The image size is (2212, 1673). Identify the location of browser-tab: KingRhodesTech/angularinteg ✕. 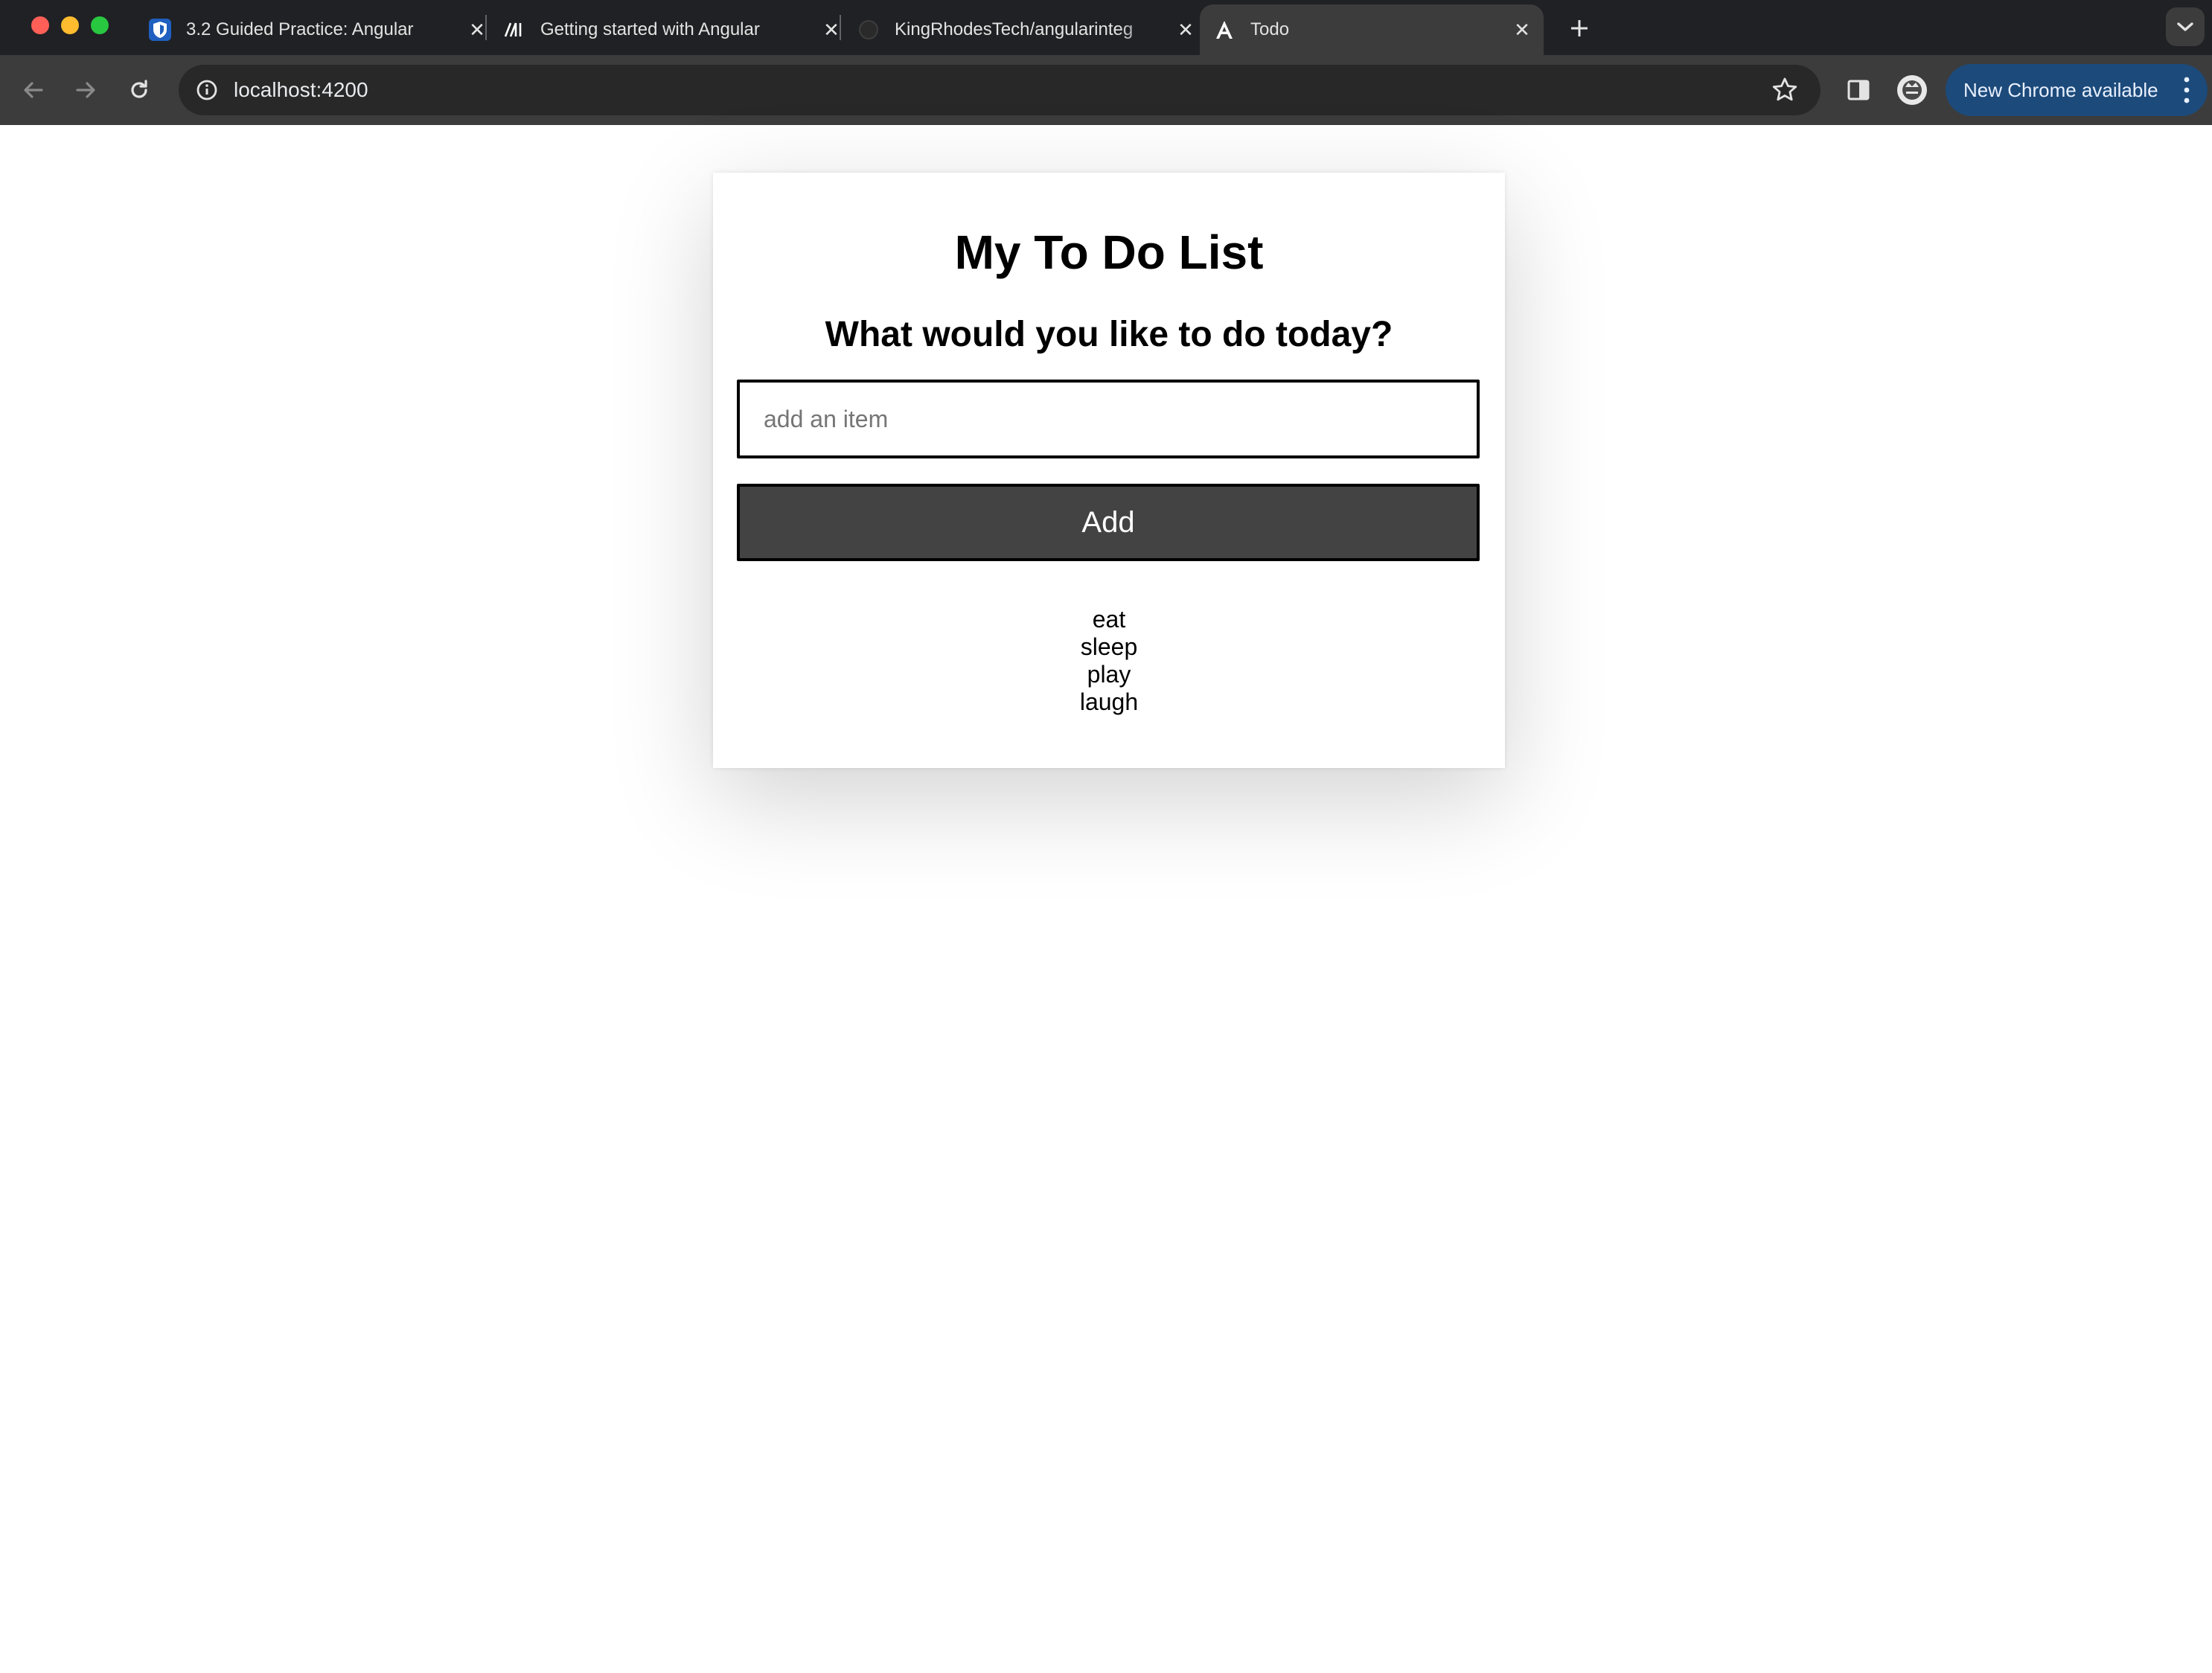
(1032, 29).